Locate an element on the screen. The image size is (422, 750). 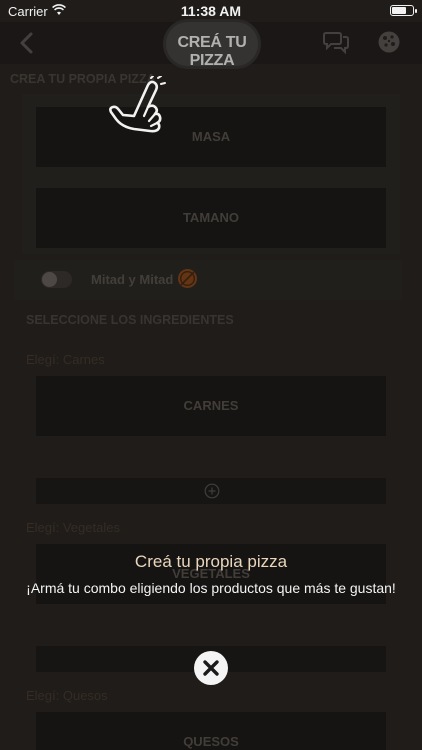
pointing-hand-icon is located at coordinates (137, 104).